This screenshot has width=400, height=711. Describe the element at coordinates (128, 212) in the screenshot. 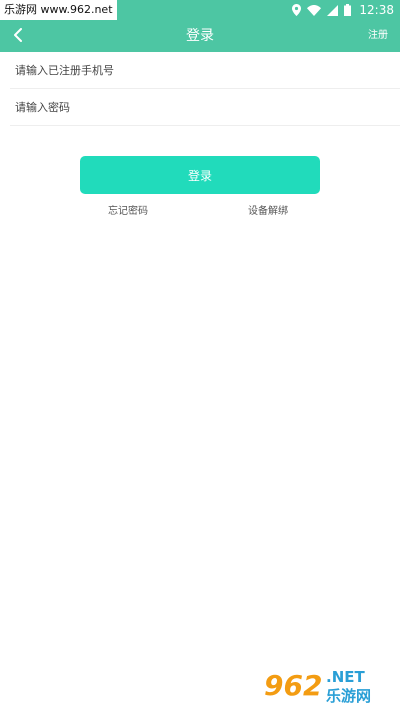

I see `forgot-password-link: 忘记密码` at that location.